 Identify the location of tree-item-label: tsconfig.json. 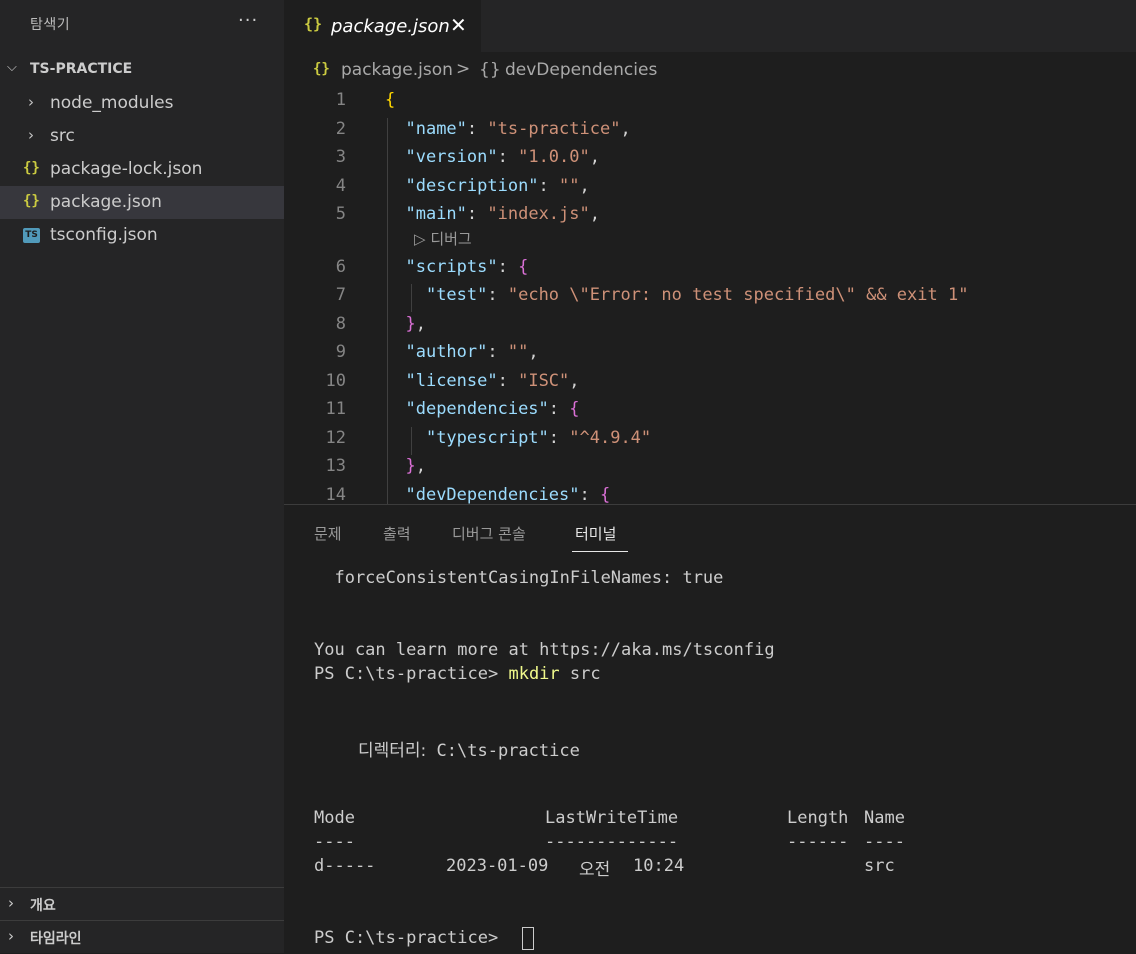
(104, 235).